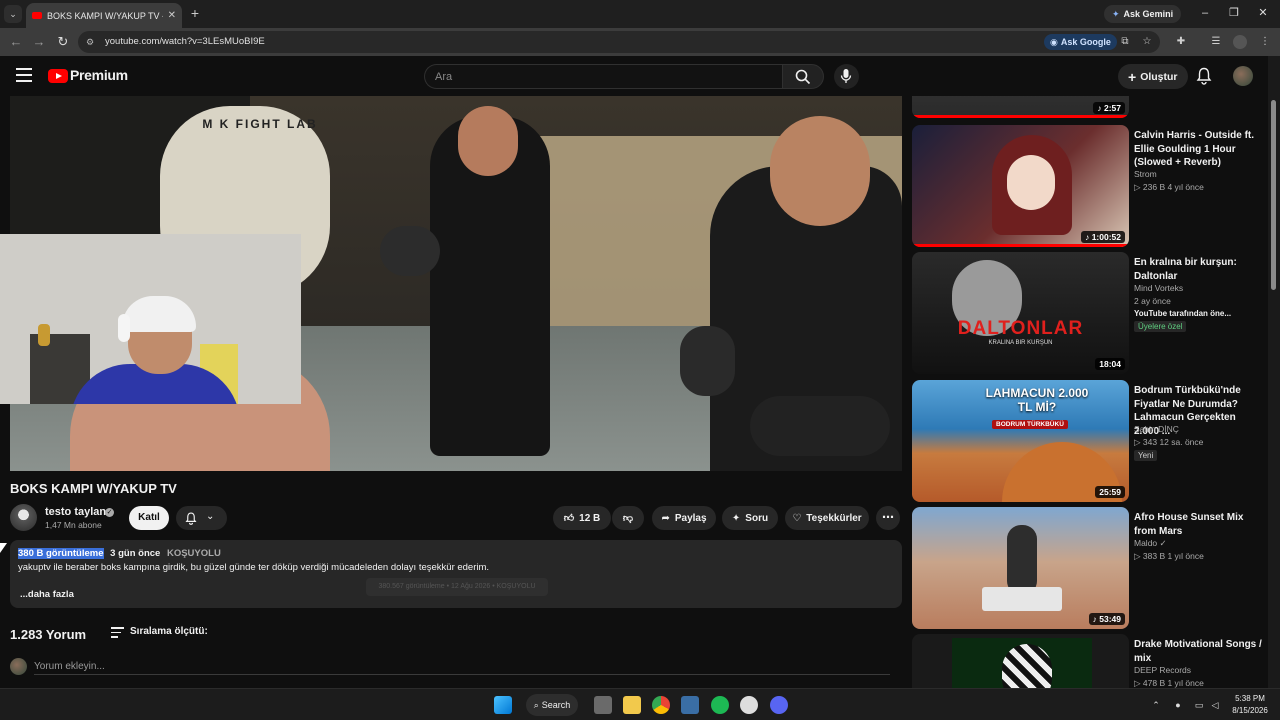  I want to click on discord-icon, so click(779, 705).